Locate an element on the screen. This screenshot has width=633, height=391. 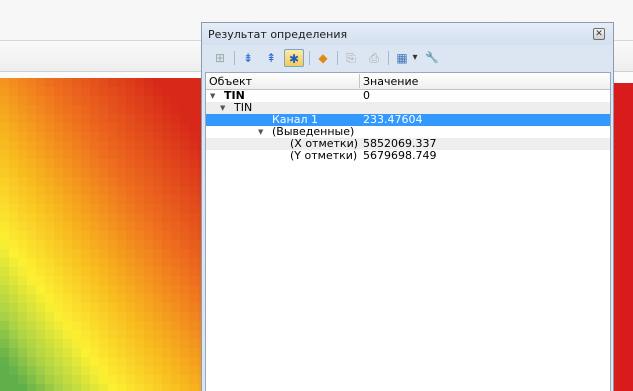
view-icon: ▦ is located at coordinates (402, 58).